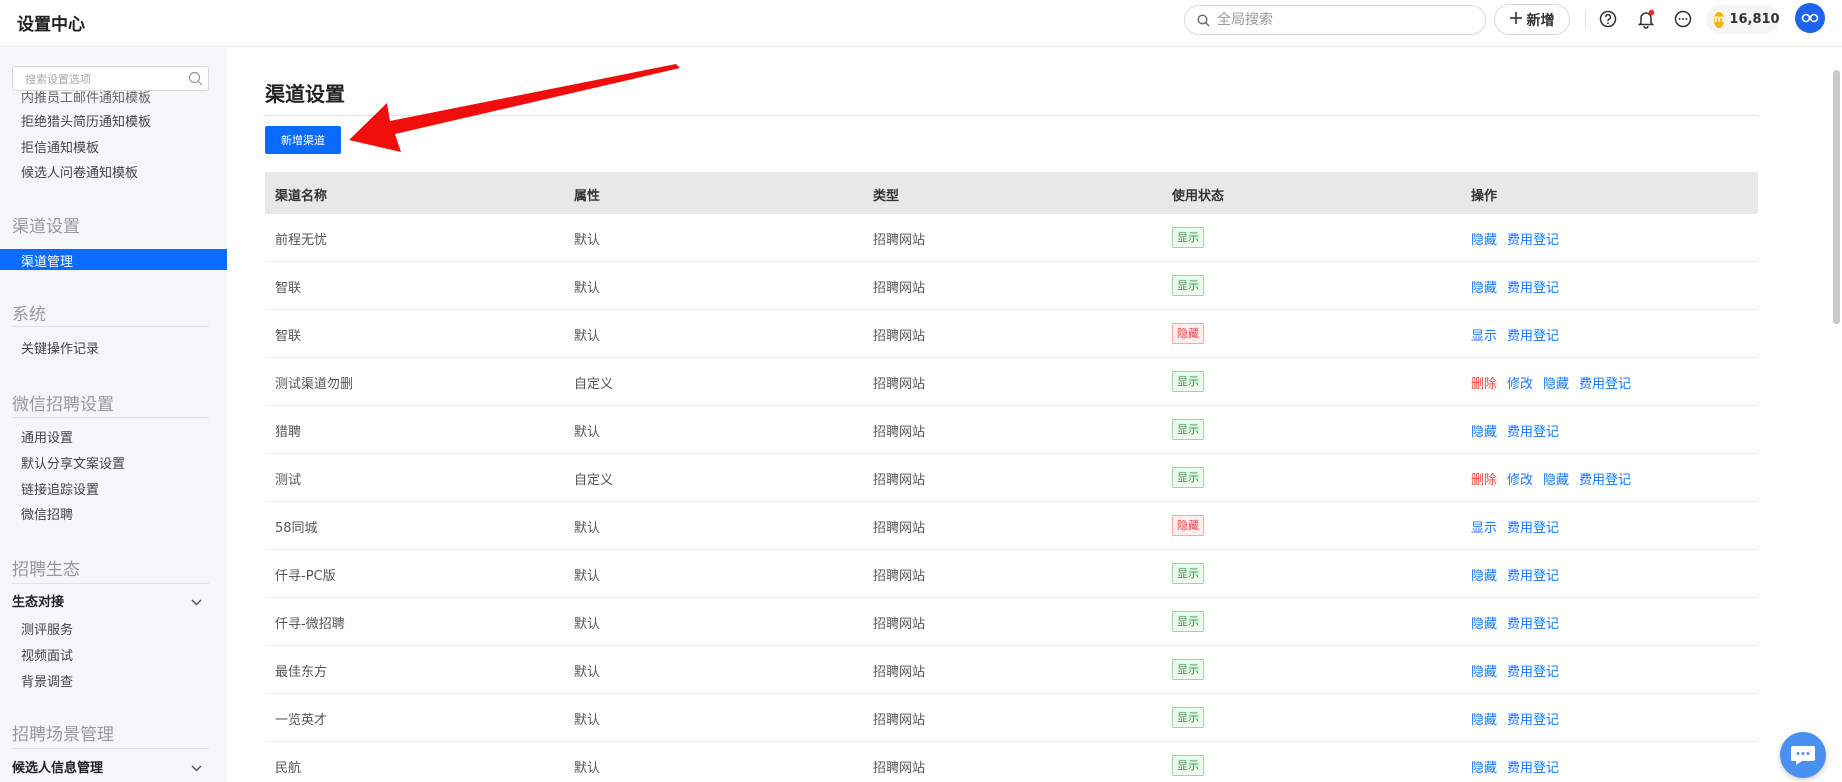 Image resolution: width=1842 pixels, height=782 pixels. Describe the element at coordinates (1484, 196) in the screenshot. I see `column-header-actions: 操作` at that location.